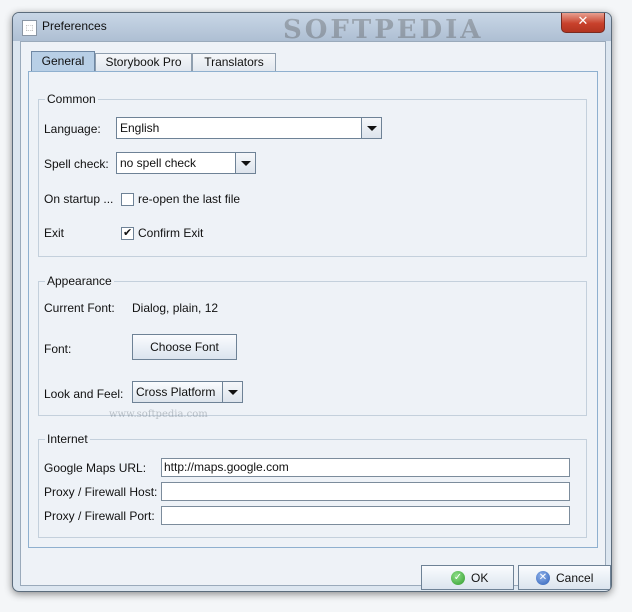  What do you see at coordinates (71, 99) in the screenshot?
I see `common-group-title: Common` at bounding box center [71, 99].